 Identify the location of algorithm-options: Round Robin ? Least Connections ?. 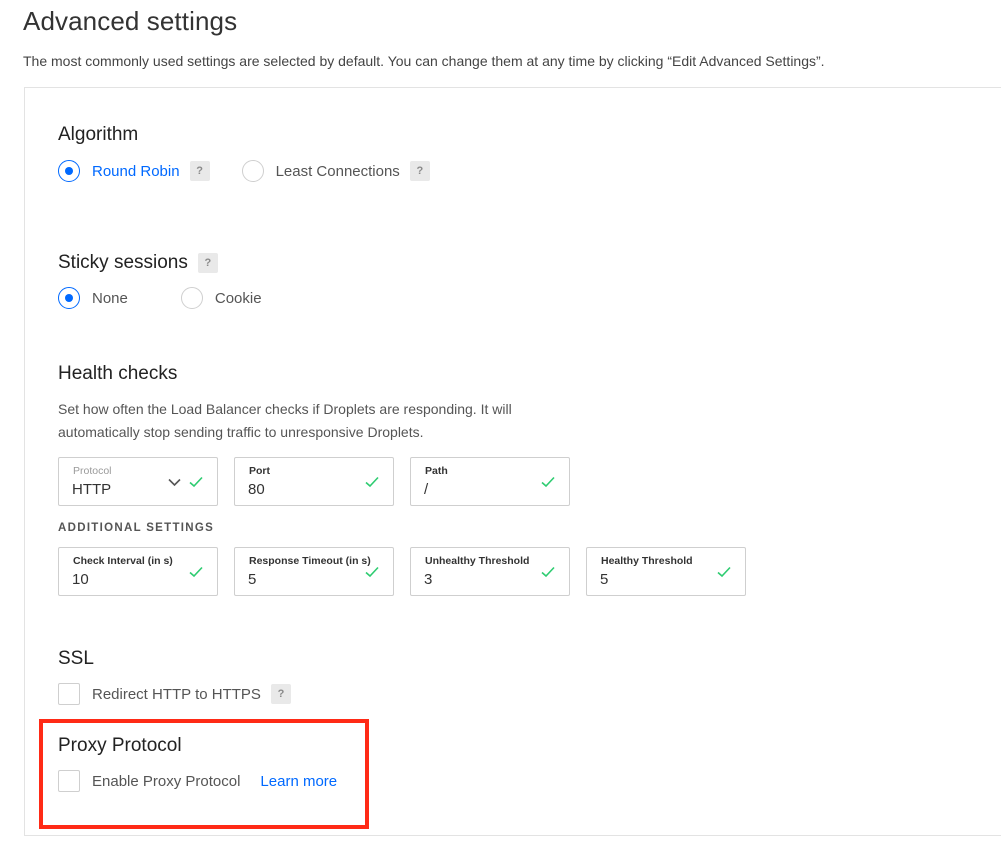
(244, 171).